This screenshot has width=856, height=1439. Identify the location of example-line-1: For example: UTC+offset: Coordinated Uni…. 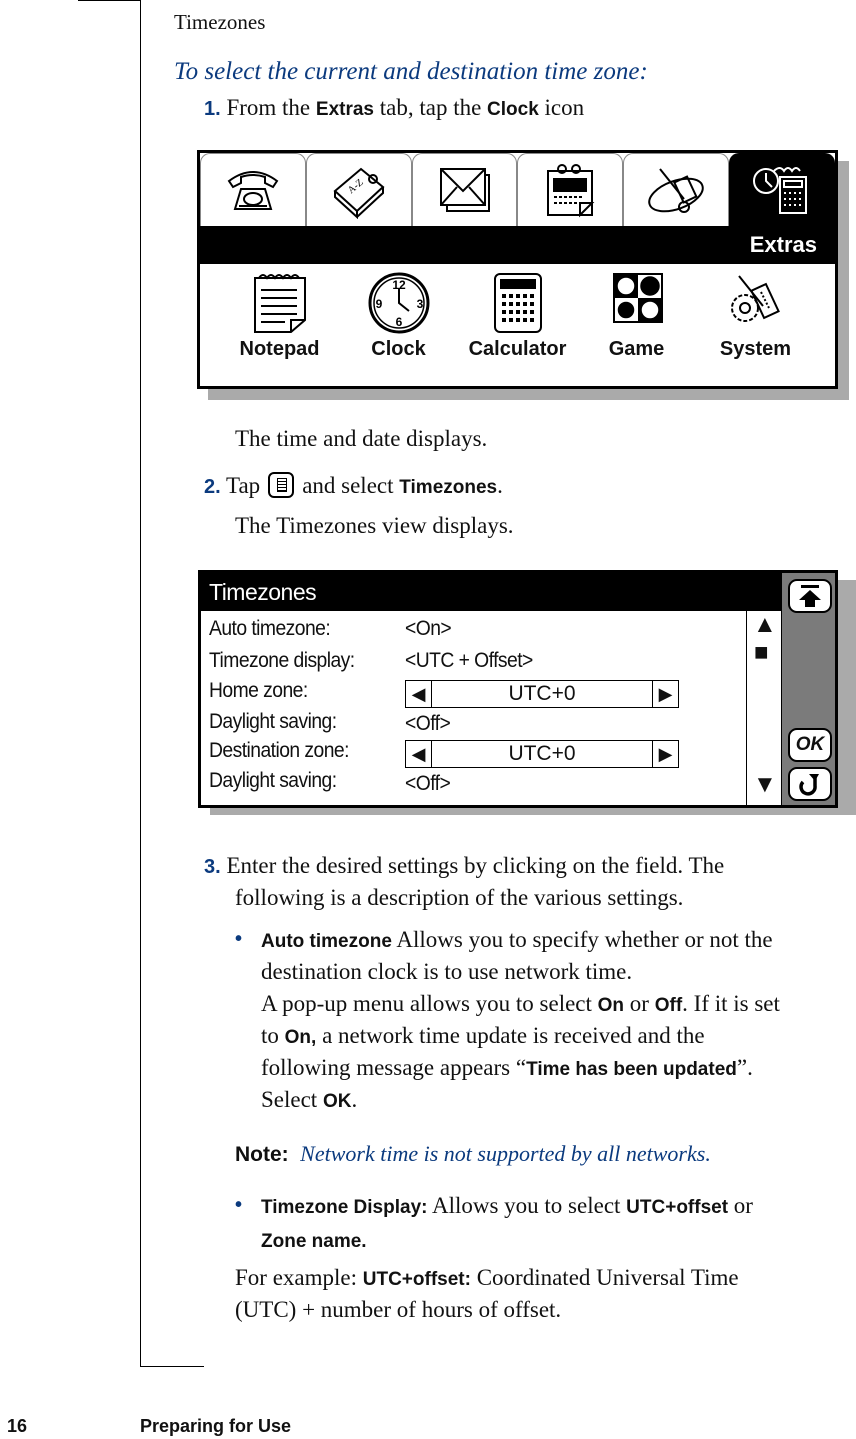
(487, 1278).